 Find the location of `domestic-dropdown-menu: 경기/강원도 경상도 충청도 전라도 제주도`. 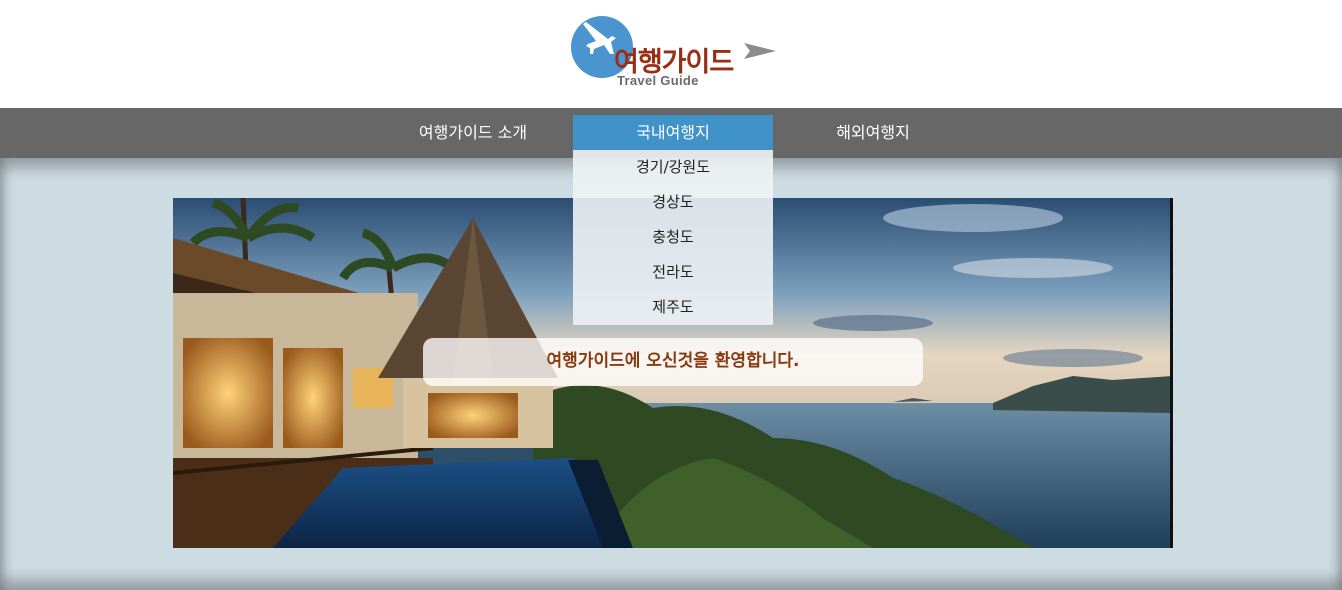

domestic-dropdown-menu: 경기/강원도 경상도 충청도 전라도 제주도 is located at coordinates (673, 237).